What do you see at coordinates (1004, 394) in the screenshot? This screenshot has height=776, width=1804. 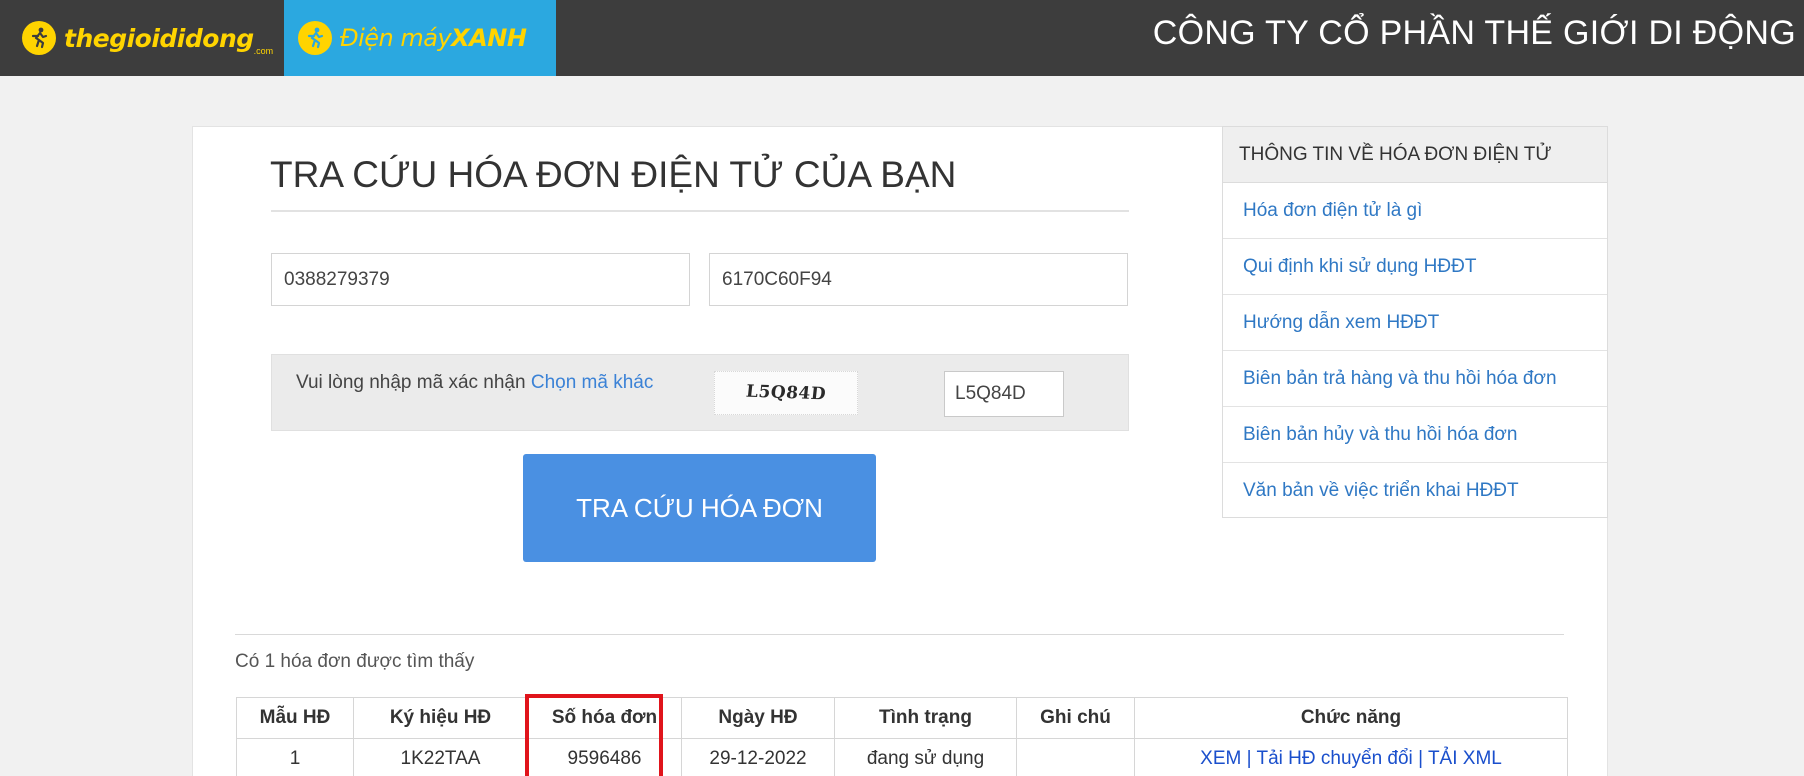 I see `captcha-input` at bounding box center [1004, 394].